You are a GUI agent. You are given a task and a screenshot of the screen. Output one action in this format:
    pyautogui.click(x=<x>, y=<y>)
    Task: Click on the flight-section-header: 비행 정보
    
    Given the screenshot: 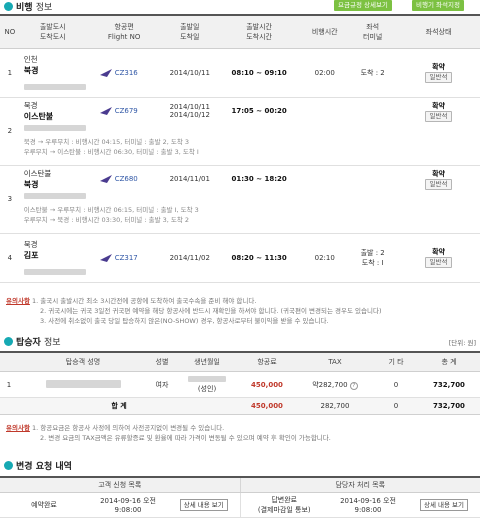 What is the action you would take?
    pyautogui.click(x=26, y=6)
    